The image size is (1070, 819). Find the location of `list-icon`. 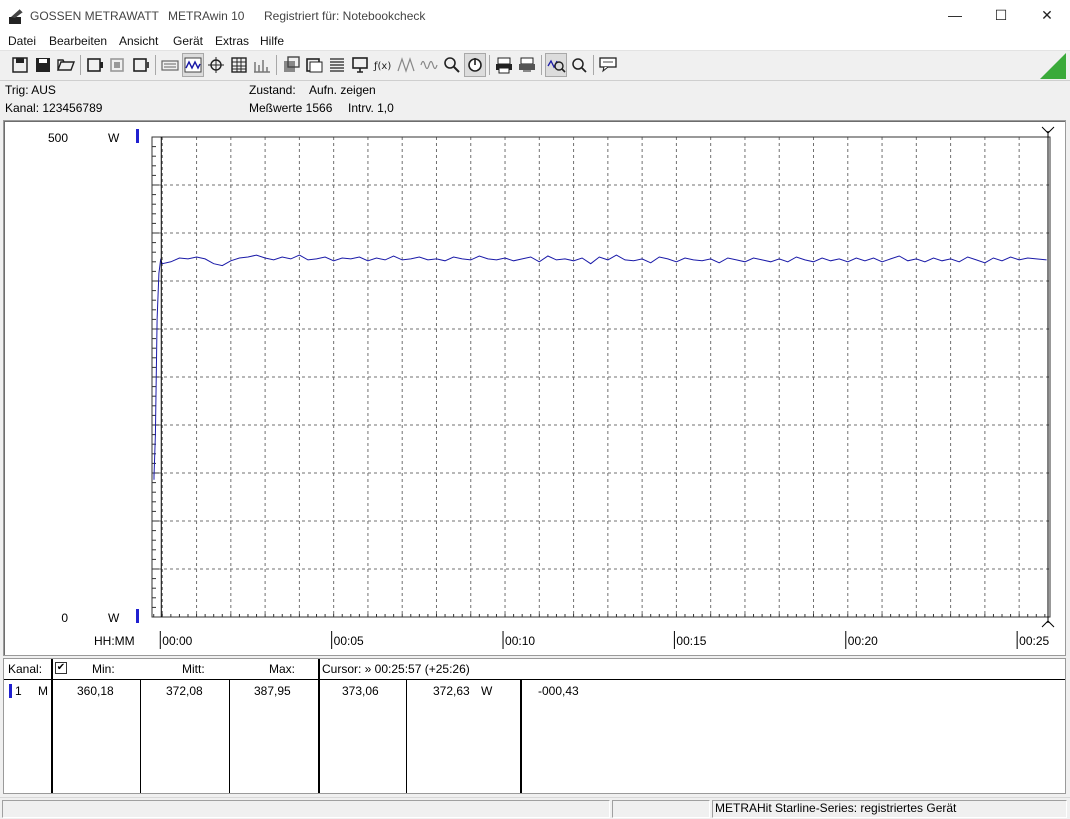

list-icon is located at coordinates (337, 65).